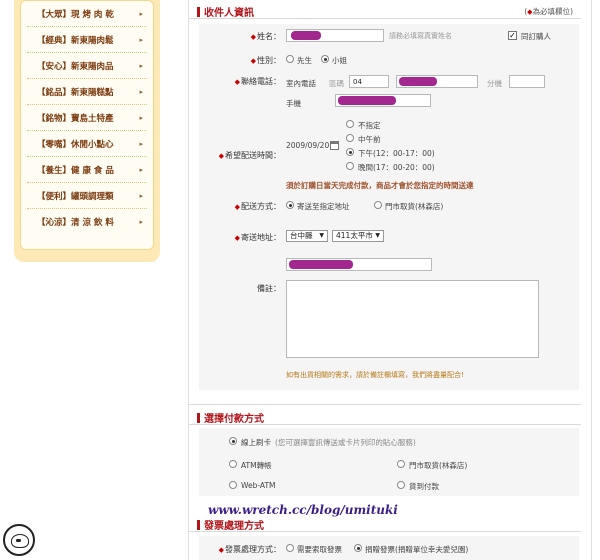 This screenshot has height=560, width=600. What do you see at coordinates (306, 35) in the screenshot?
I see `redacted-name` at bounding box center [306, 35].